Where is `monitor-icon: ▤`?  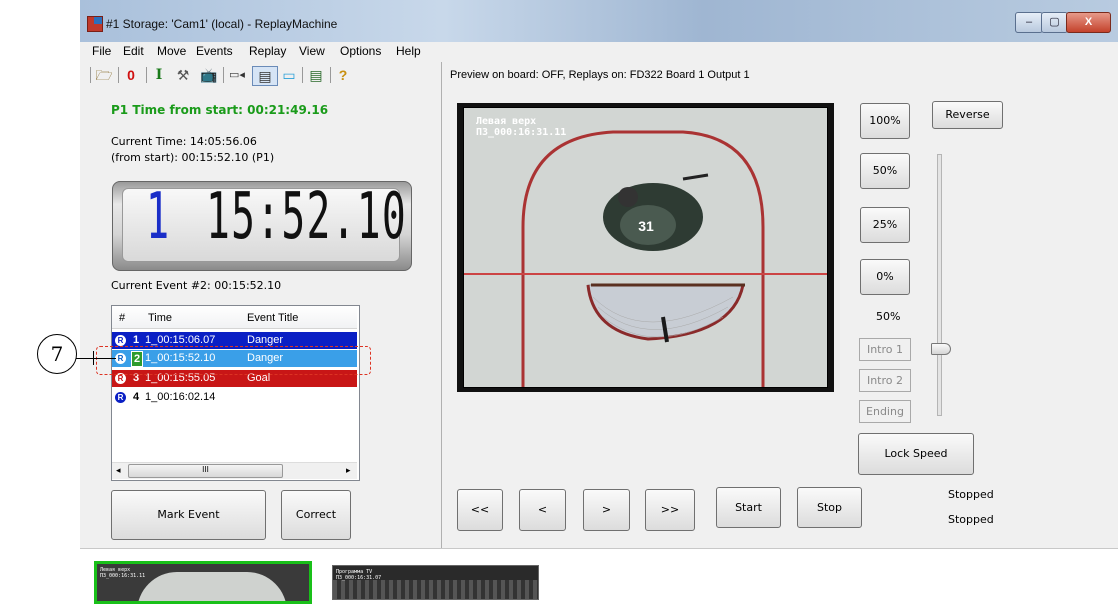
monitor-icon: ▤ is located at coordinates (265, 76).